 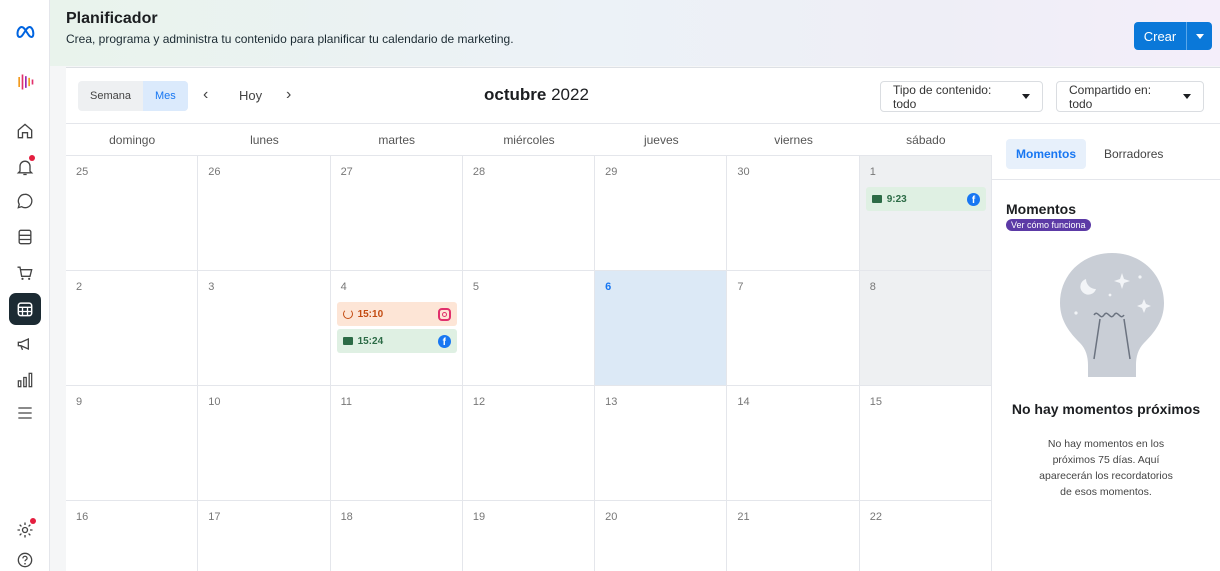 I want to click on commerce-cart-icon, so click(x=25, y=273).